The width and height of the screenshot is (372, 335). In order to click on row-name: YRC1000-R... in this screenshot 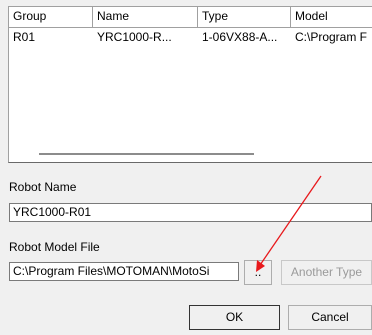, I will do `click(134, 37)`.